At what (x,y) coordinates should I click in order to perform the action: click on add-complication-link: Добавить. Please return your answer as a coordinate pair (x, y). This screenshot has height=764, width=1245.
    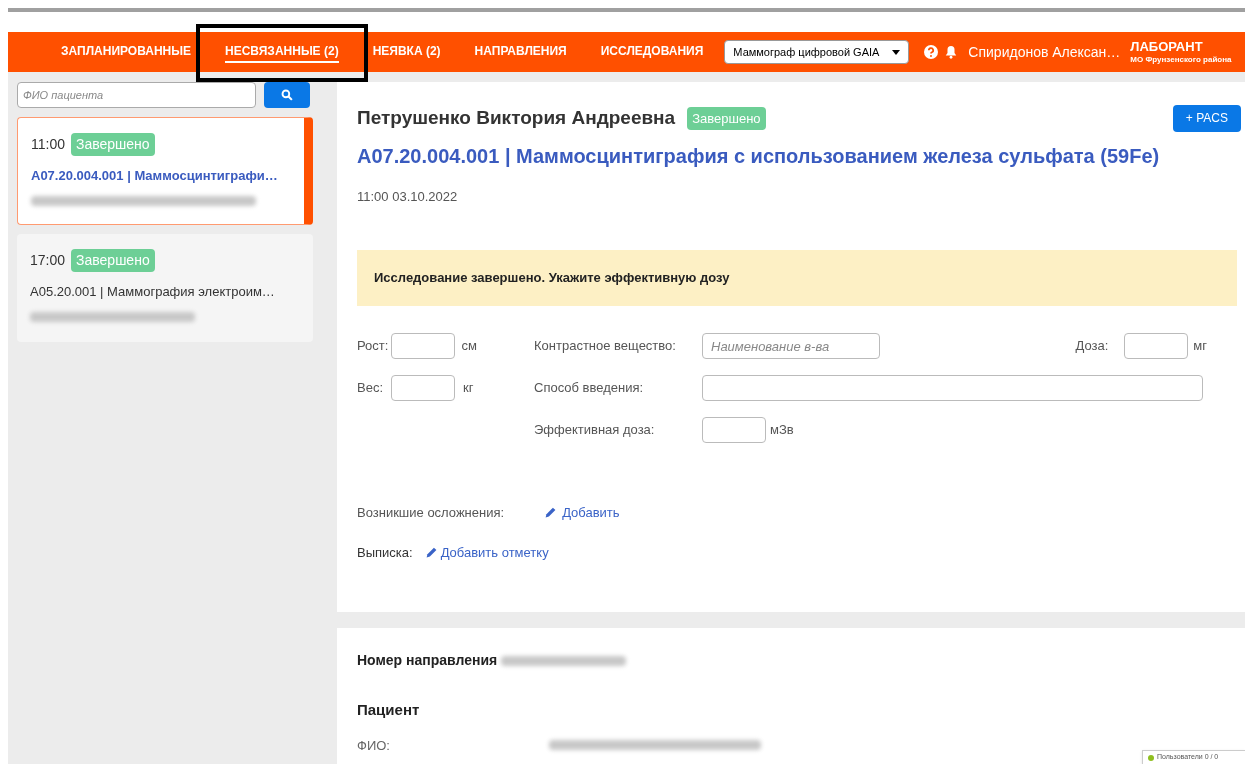
    Looking at the image, I should click on (582, 513).